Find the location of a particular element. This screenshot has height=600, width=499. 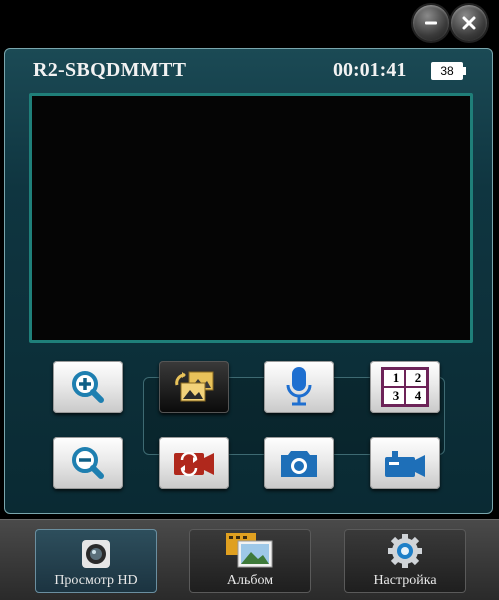

panel-header: R2-SBQDMMTT 00:01:41 38 is located at coordinates (248, 71).